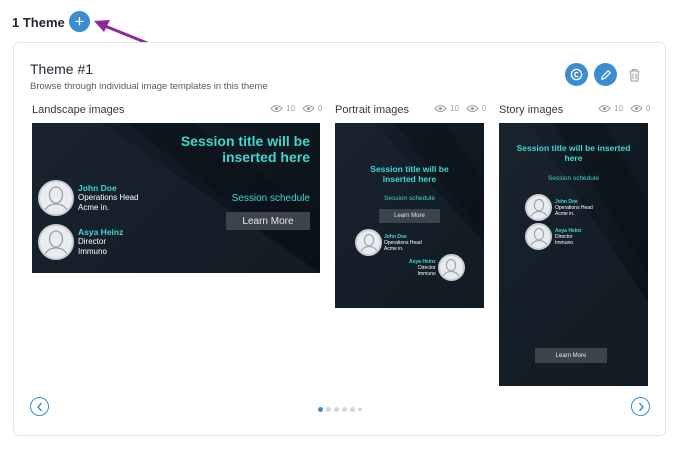 The image size is (688, 451). I want to click on portrait-other-count: 0, so click(484, 108).